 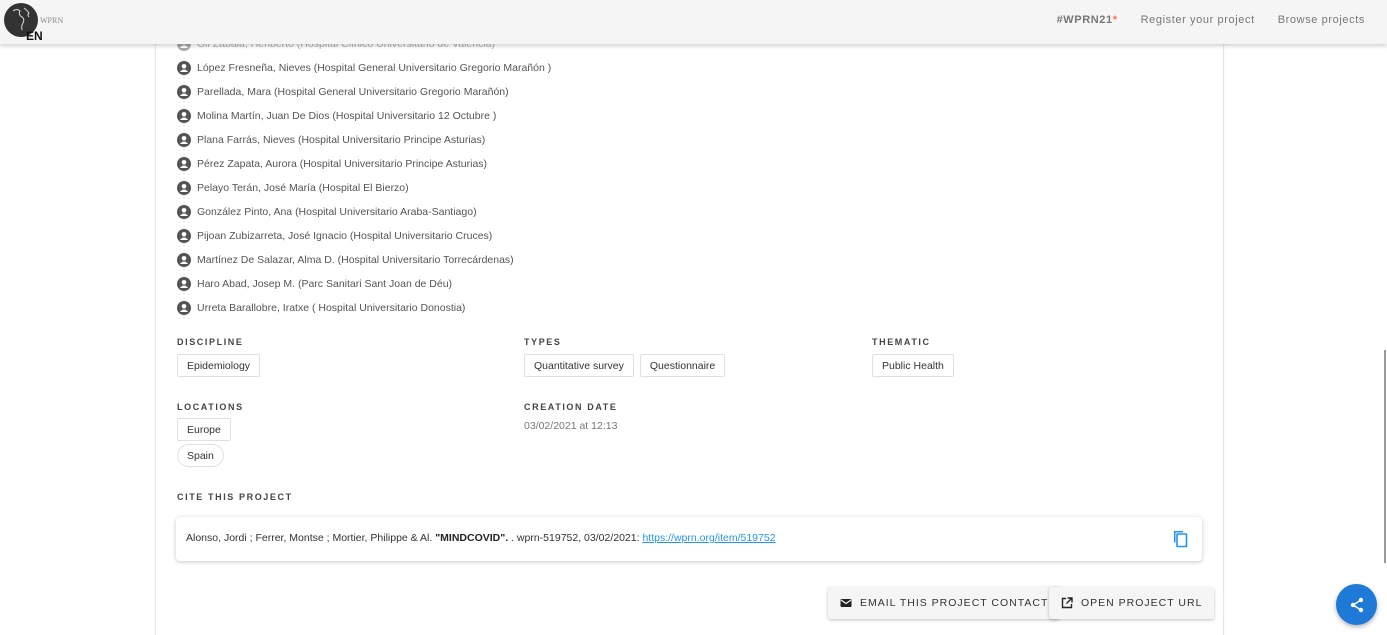 What do you see at coordinates (235, 497) in the screenshot?
I see `cite-label: CITE THIS PROJECT` at bounding box center [235, 497].